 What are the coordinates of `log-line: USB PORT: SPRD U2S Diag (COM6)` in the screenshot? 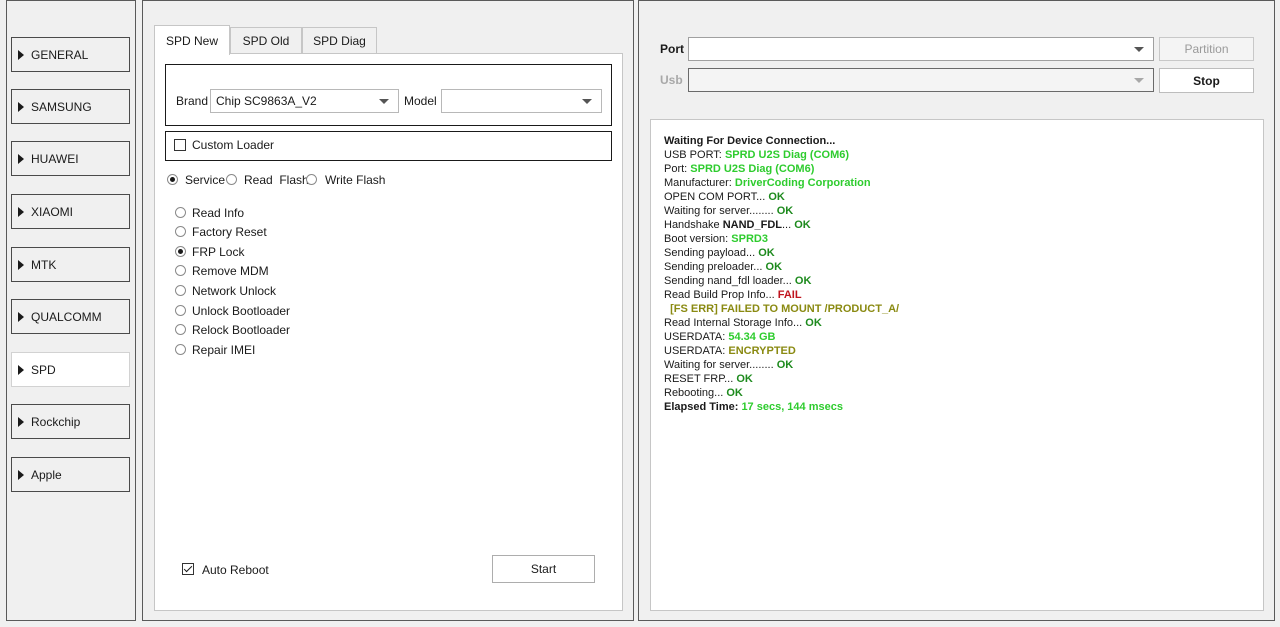 It's located at (957, 155).